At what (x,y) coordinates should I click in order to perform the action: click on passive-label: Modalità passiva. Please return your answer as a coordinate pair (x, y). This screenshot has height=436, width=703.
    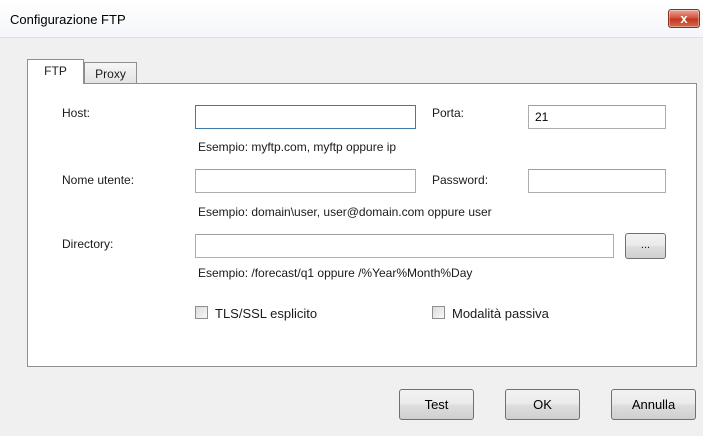
    Looking at the image, I should click on (500, 313).